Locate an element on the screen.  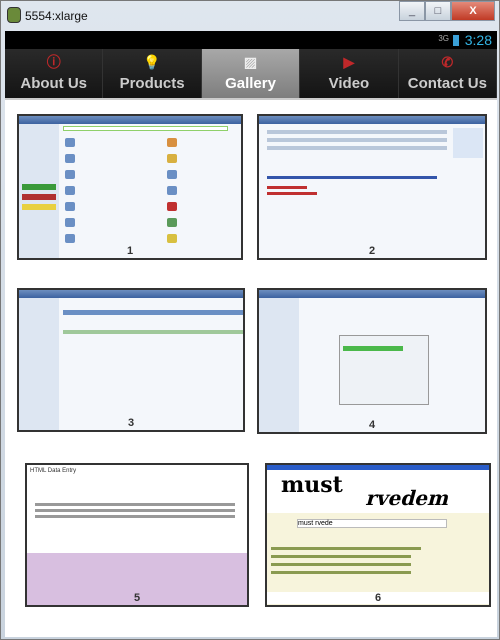
info-icon: ⓘ is located at coordinates (53, 62).